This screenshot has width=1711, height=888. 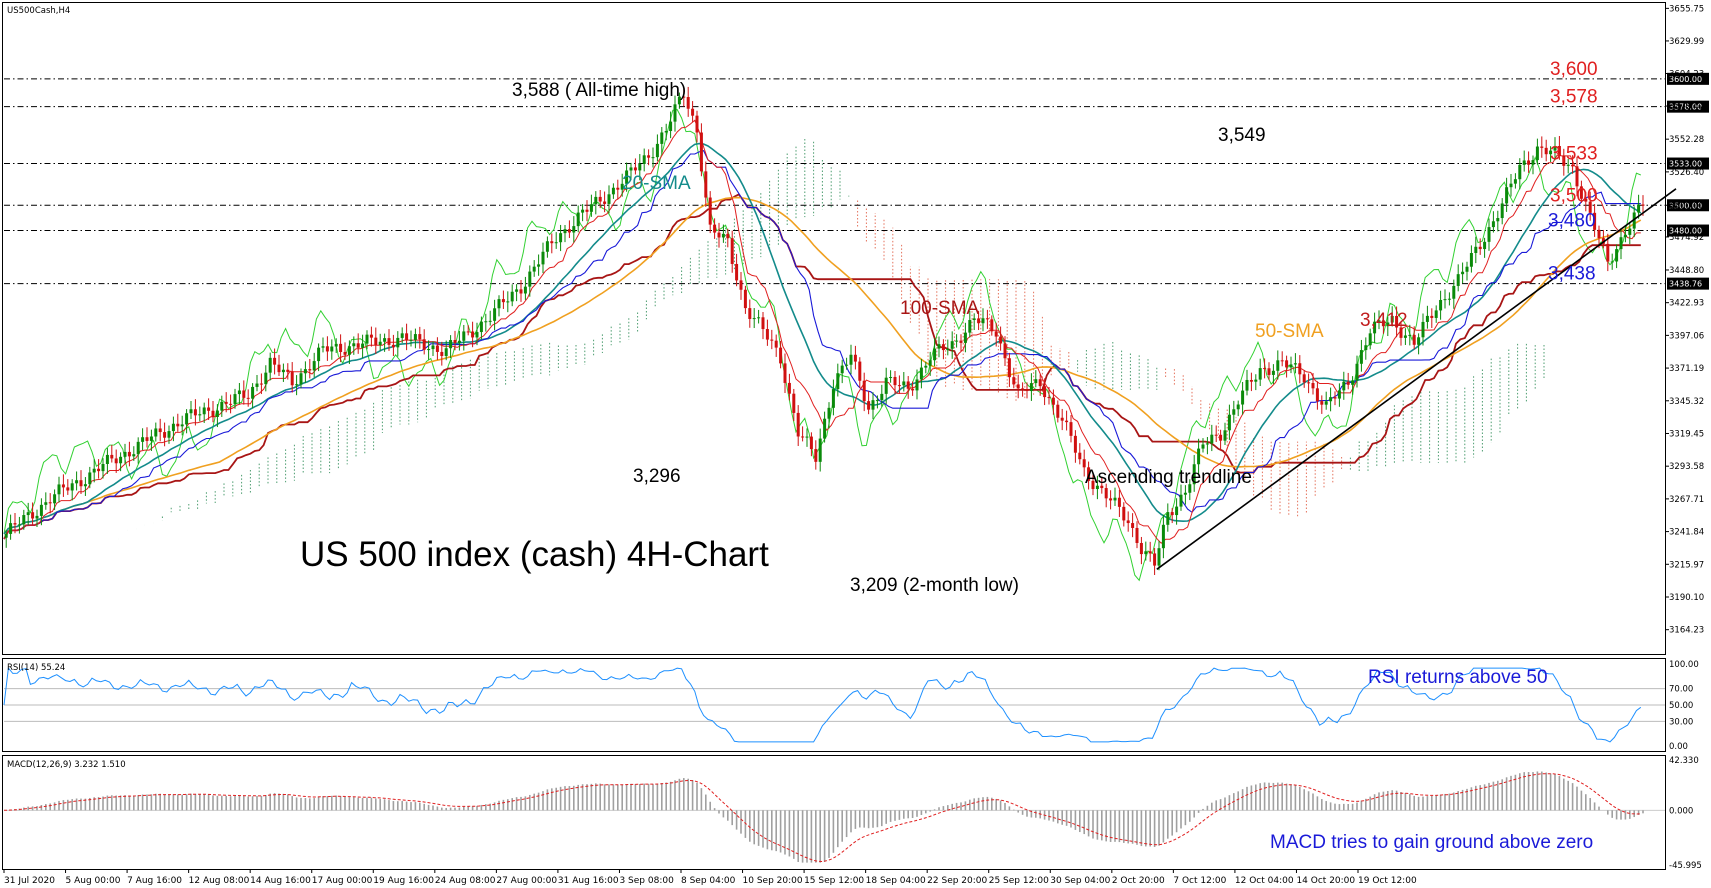 I want to click on time-tick-label: 25 Sep 12:00, so click(x=1019, y=881).